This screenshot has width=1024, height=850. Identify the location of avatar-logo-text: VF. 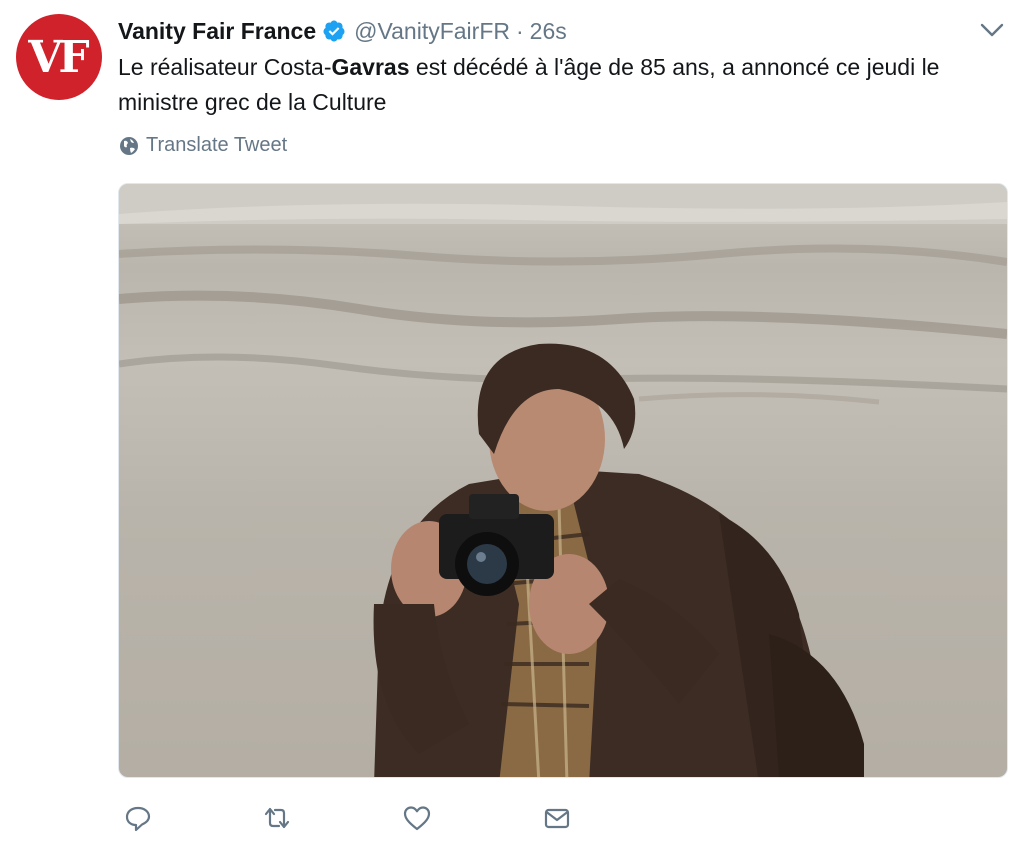
(58, 57).